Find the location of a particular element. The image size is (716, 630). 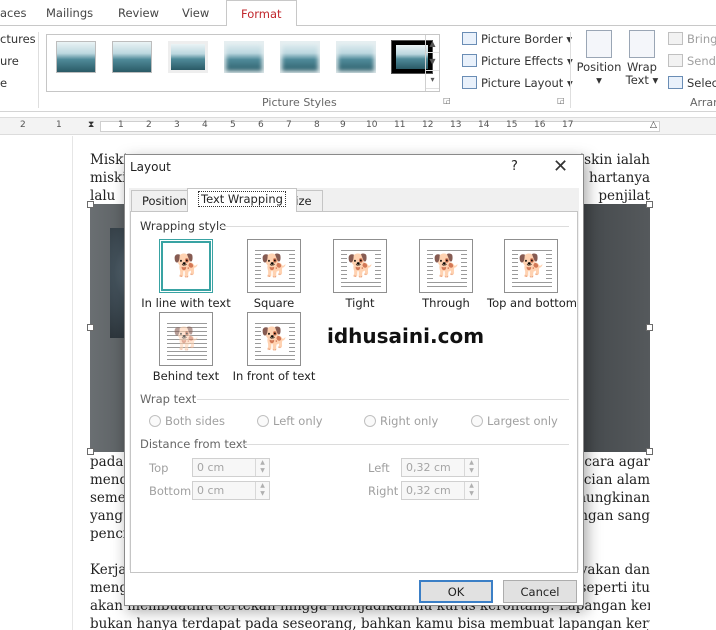

section-divider is located at coordinates (394, 226).